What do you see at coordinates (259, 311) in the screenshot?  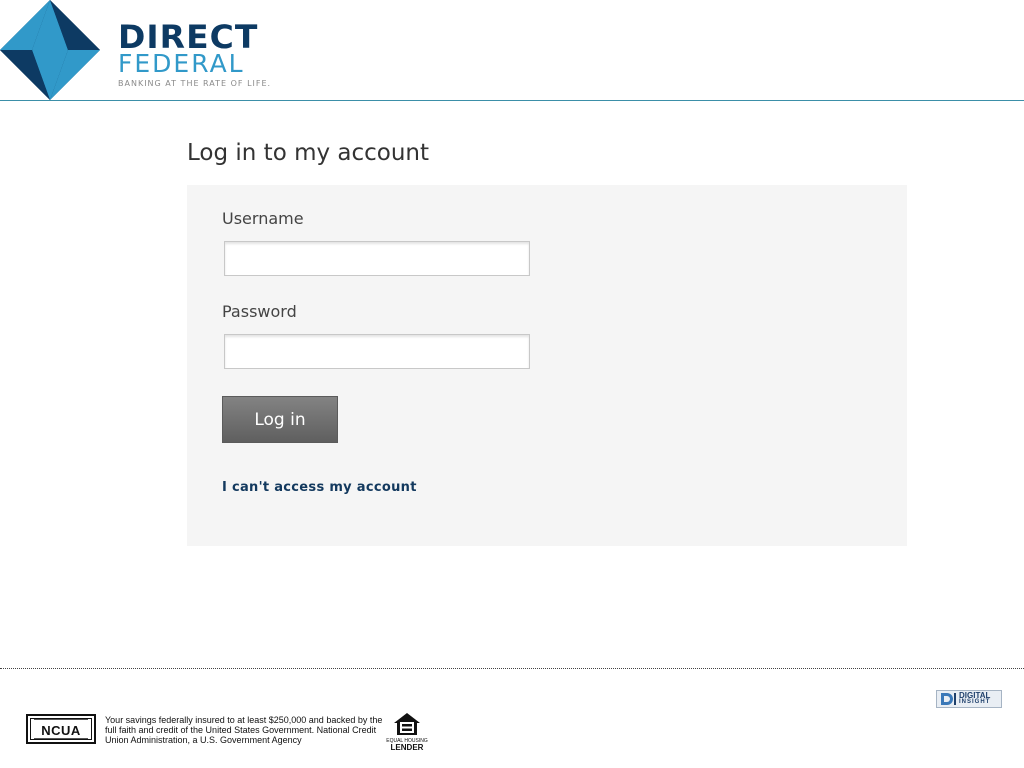 I see `password-label: Password` at bounding box center [259, 311].